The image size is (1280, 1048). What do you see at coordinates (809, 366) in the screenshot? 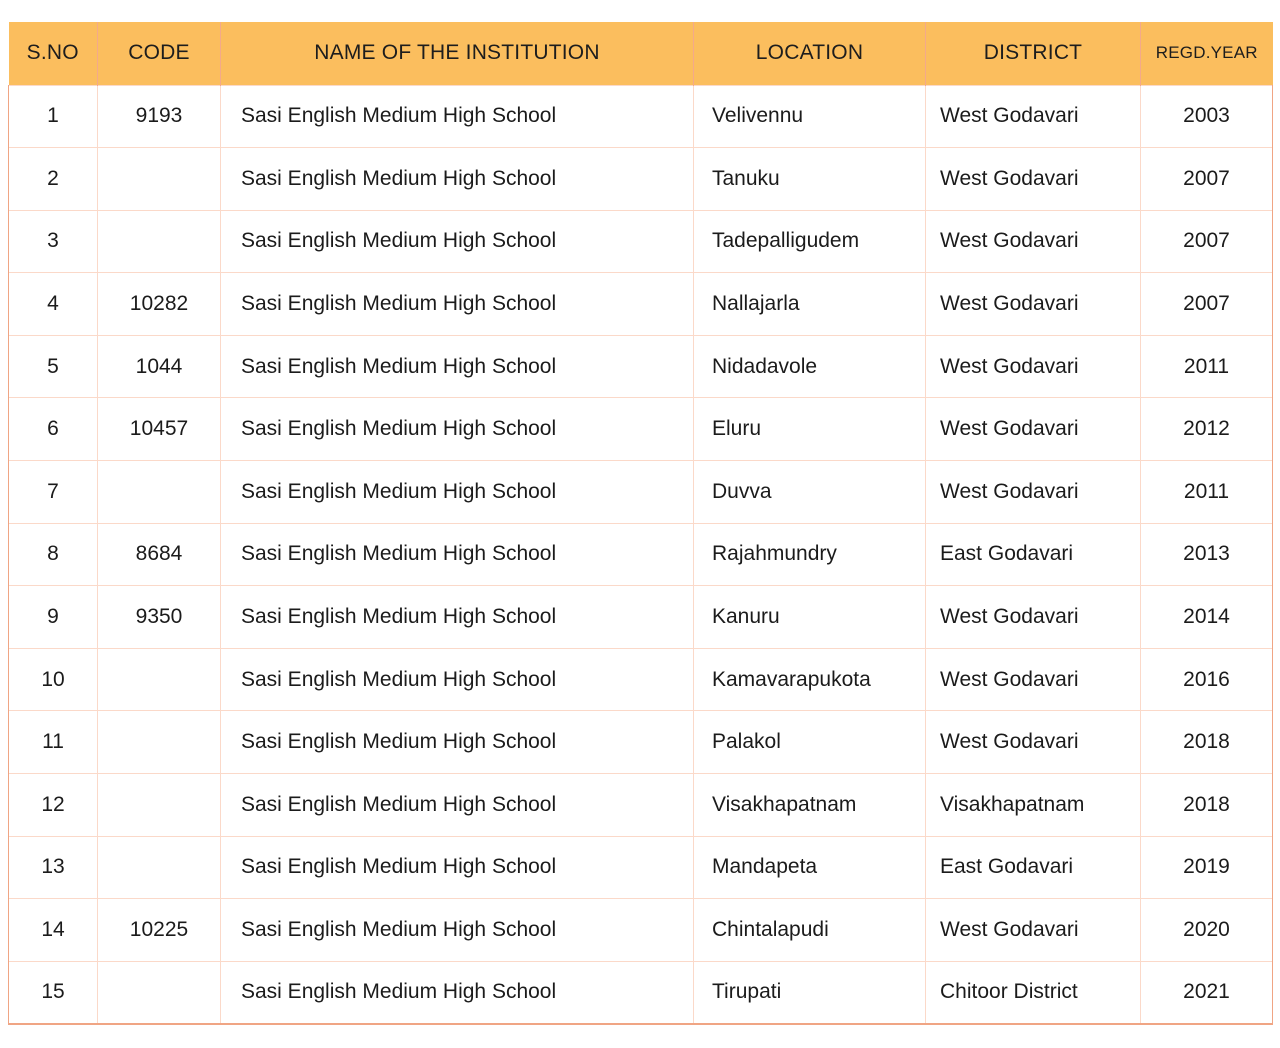
I see `cell-location: Nidadavole` at bounding box center [809, 366].